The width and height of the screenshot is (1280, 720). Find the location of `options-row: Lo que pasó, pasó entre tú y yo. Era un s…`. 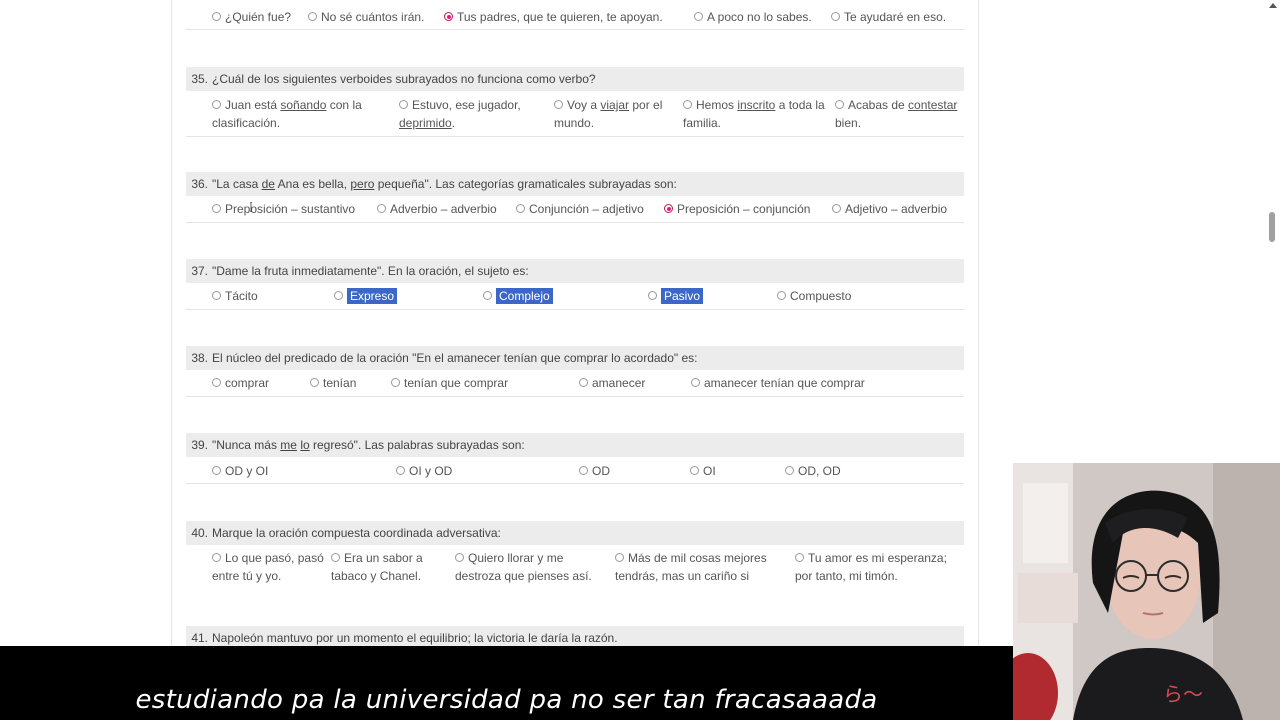

options-row: Lo que pasó, pasó entre tú y yo. Era un s… is located at coordinates (575, 567).